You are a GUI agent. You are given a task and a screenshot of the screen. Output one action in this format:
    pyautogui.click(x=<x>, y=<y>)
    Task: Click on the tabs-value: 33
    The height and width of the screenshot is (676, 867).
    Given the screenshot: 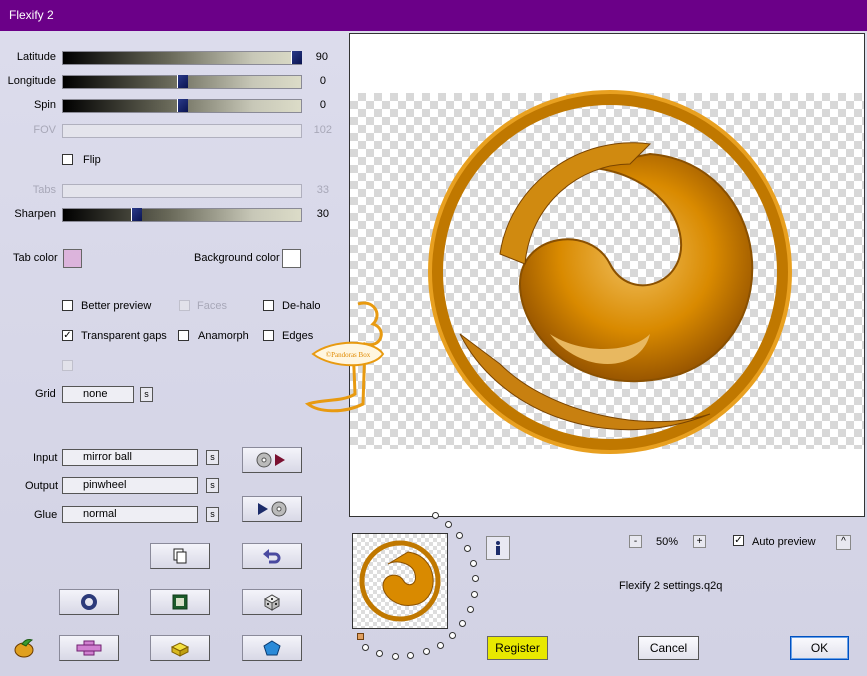 What is the action you would take?
    pyautogui.click(x=322, y=190)
    